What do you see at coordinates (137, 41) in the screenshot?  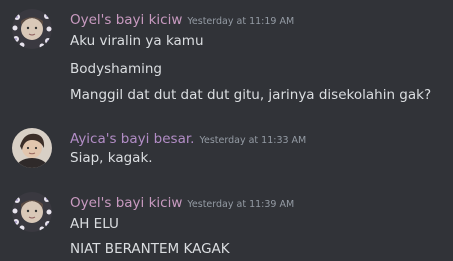 I see `message-text: Aku viralin ya kamu` at bounding box center [137, 41].